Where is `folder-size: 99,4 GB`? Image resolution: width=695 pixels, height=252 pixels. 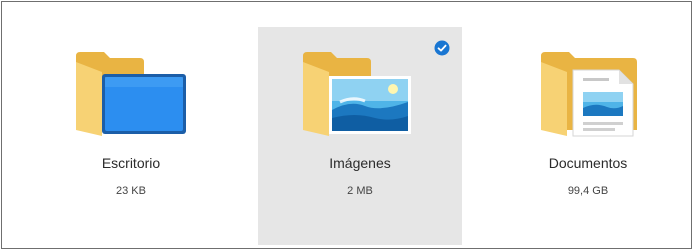 folder-size: 99,4 GB is located at coordinates (588, 191).